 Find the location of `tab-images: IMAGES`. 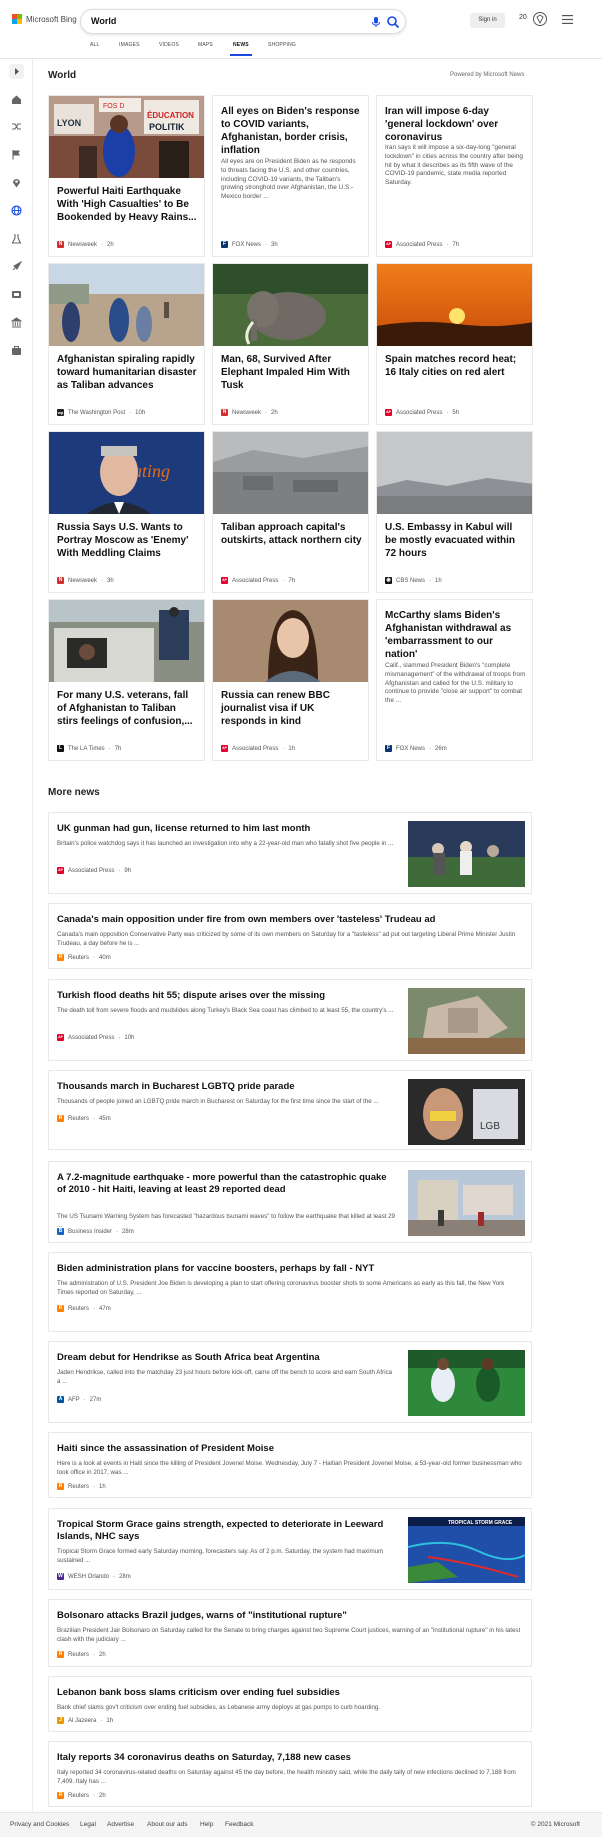

tab-images: IMAGES is located at coordinates (129, 45).